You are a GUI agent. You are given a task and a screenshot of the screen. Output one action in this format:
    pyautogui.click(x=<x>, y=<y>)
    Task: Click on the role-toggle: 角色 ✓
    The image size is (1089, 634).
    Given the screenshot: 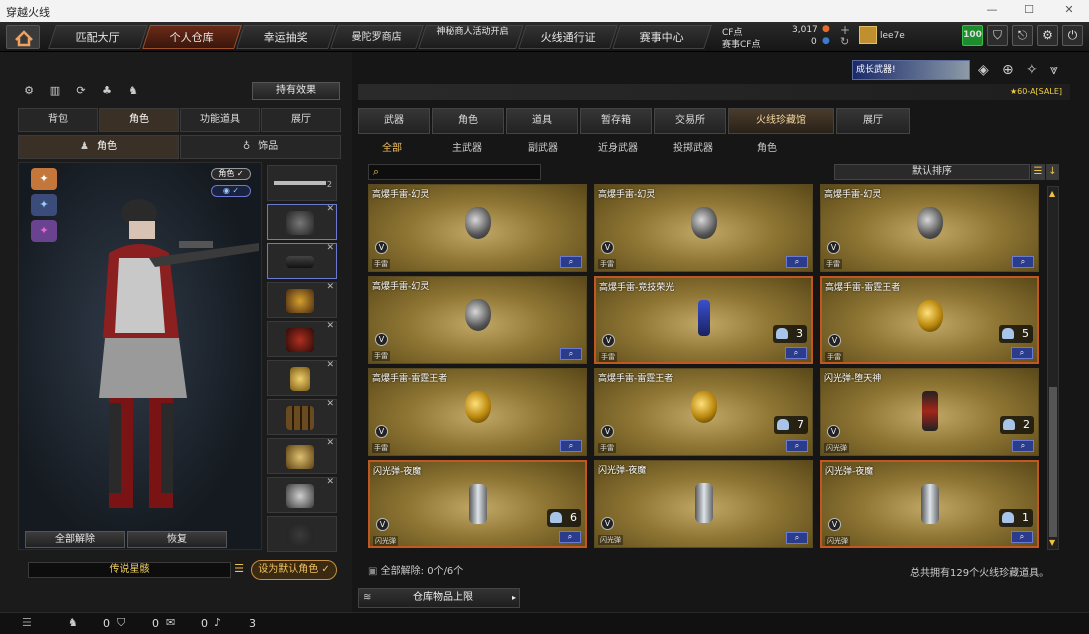 What is the action you would take?
    pyautogui.click(x=231, y=174)
    